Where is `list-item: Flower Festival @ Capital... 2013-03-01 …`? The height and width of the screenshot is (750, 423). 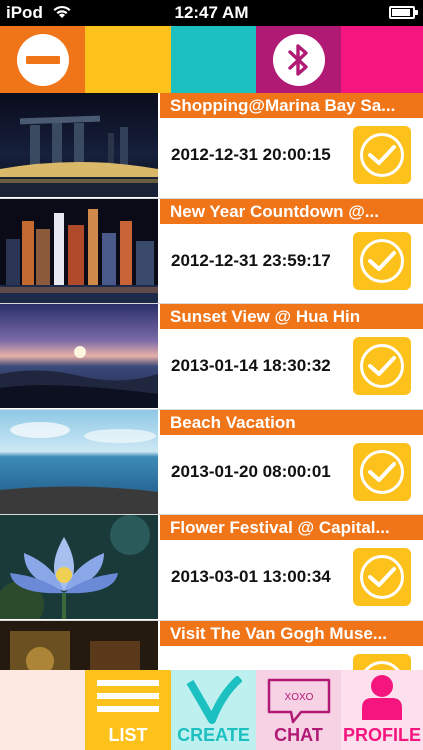 list-item: Flower Festival @ Capital... 2013-03-01 … is located at coordinates (211, 568).